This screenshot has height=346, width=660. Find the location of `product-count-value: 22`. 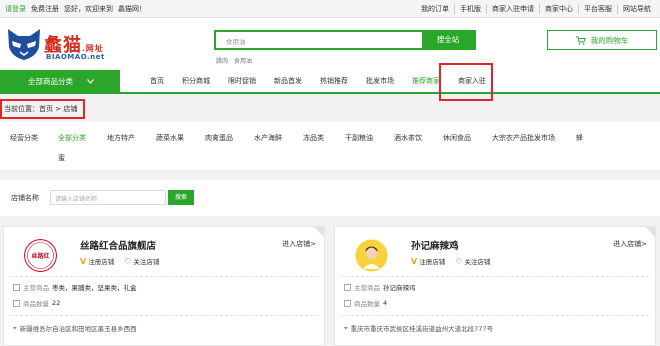

product-count-value: 22 is located at coordinates (56, 303).